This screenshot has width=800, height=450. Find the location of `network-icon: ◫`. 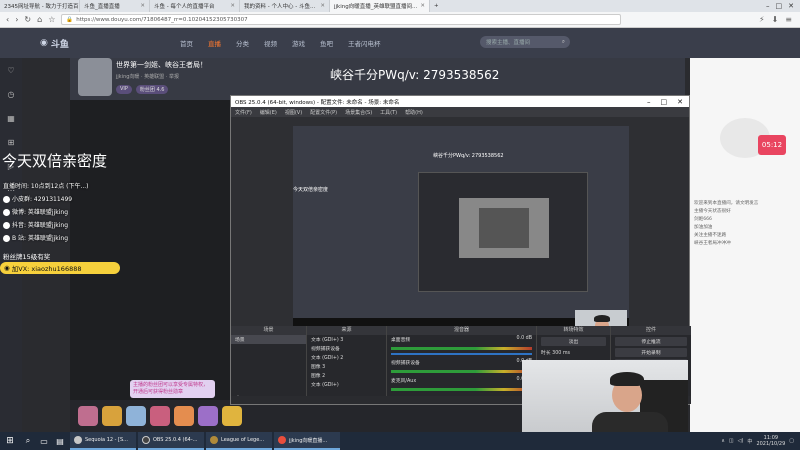

network-icon: ◫ is located at coordinates (731, 441).